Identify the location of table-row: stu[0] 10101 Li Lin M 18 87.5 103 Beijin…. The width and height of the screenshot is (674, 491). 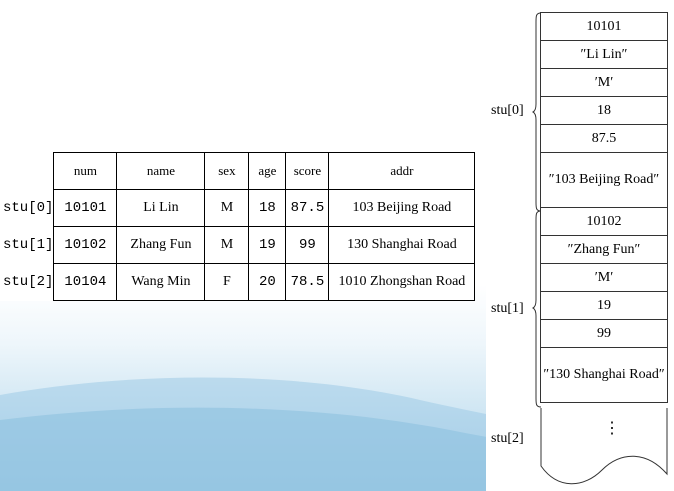
(238, 208).